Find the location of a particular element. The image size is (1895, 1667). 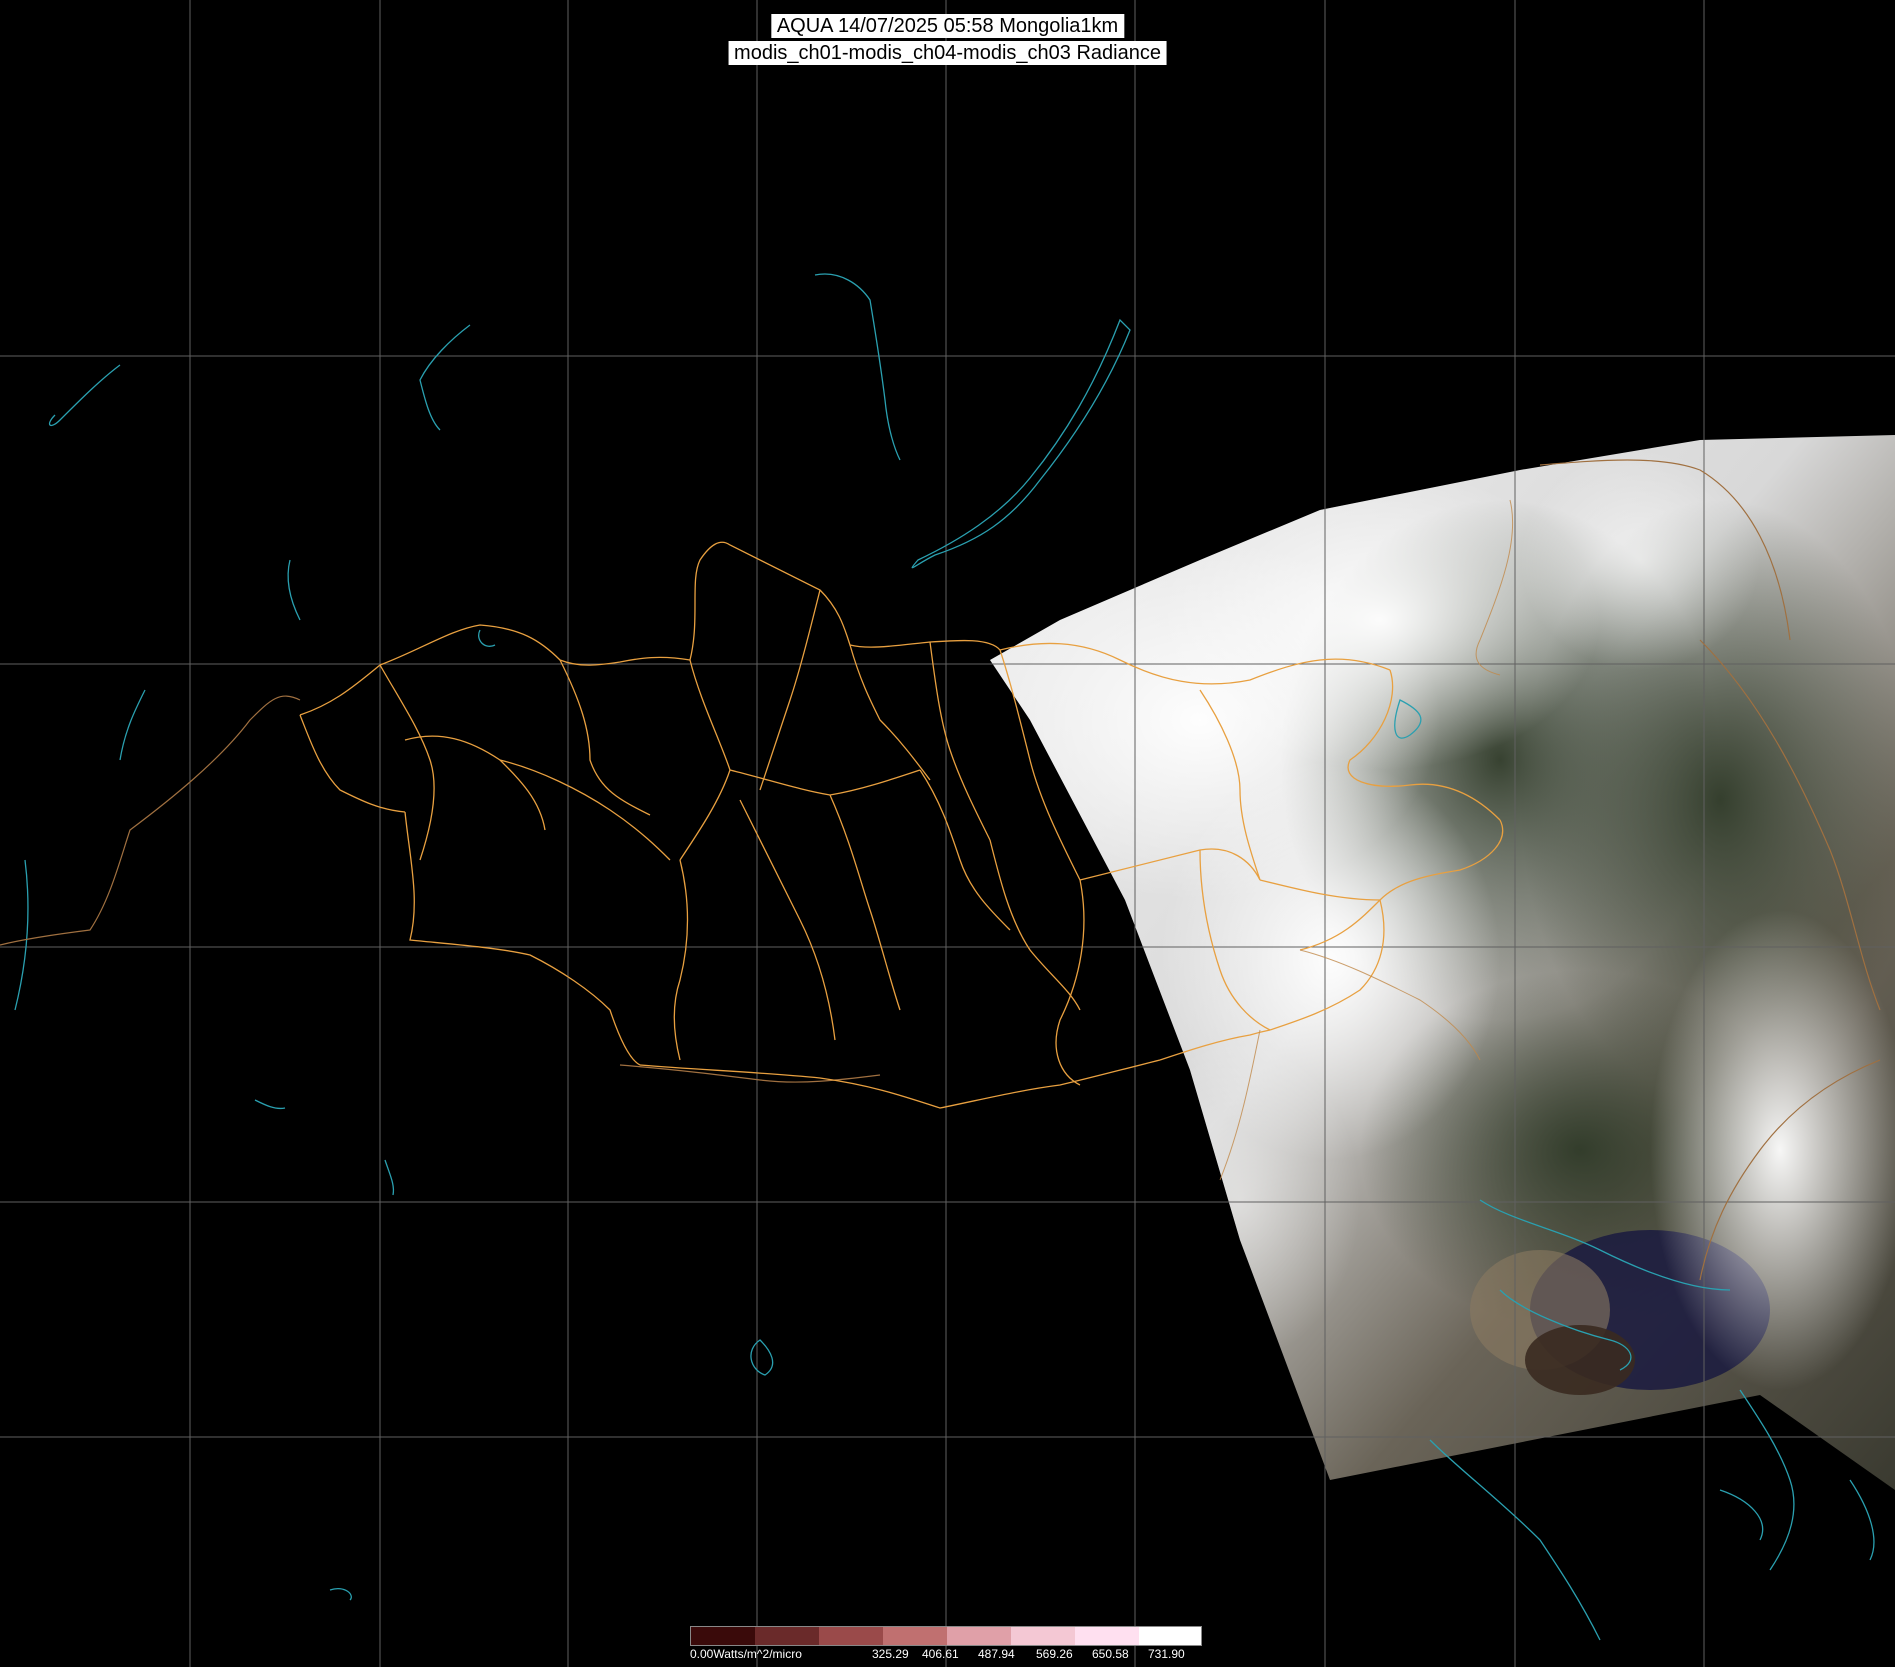

legend-tick-label: 406.61 is located at coordinates (940, 1654).